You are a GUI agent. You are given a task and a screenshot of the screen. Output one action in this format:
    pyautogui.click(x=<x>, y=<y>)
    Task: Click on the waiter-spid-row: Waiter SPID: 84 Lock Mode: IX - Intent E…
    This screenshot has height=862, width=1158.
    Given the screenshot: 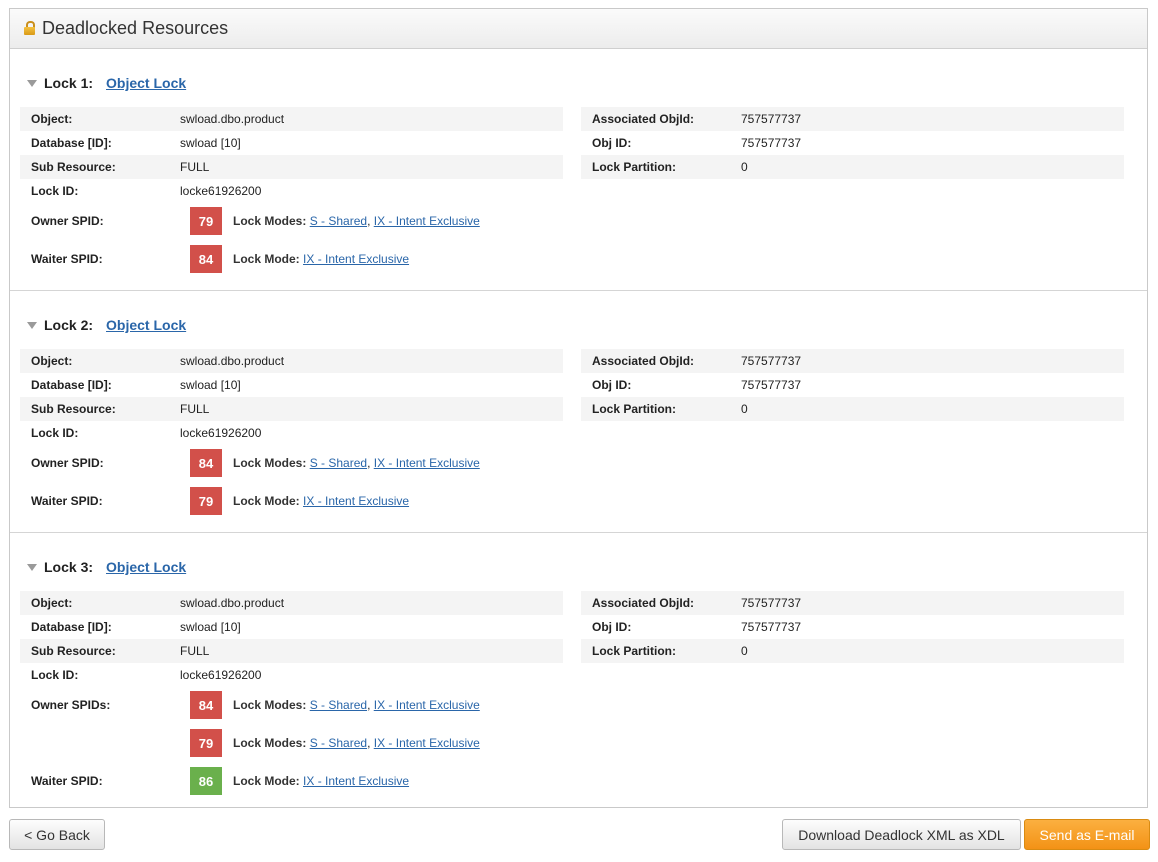 What is the action you would take?
    pyautogui.click(x=214, y=259)
    